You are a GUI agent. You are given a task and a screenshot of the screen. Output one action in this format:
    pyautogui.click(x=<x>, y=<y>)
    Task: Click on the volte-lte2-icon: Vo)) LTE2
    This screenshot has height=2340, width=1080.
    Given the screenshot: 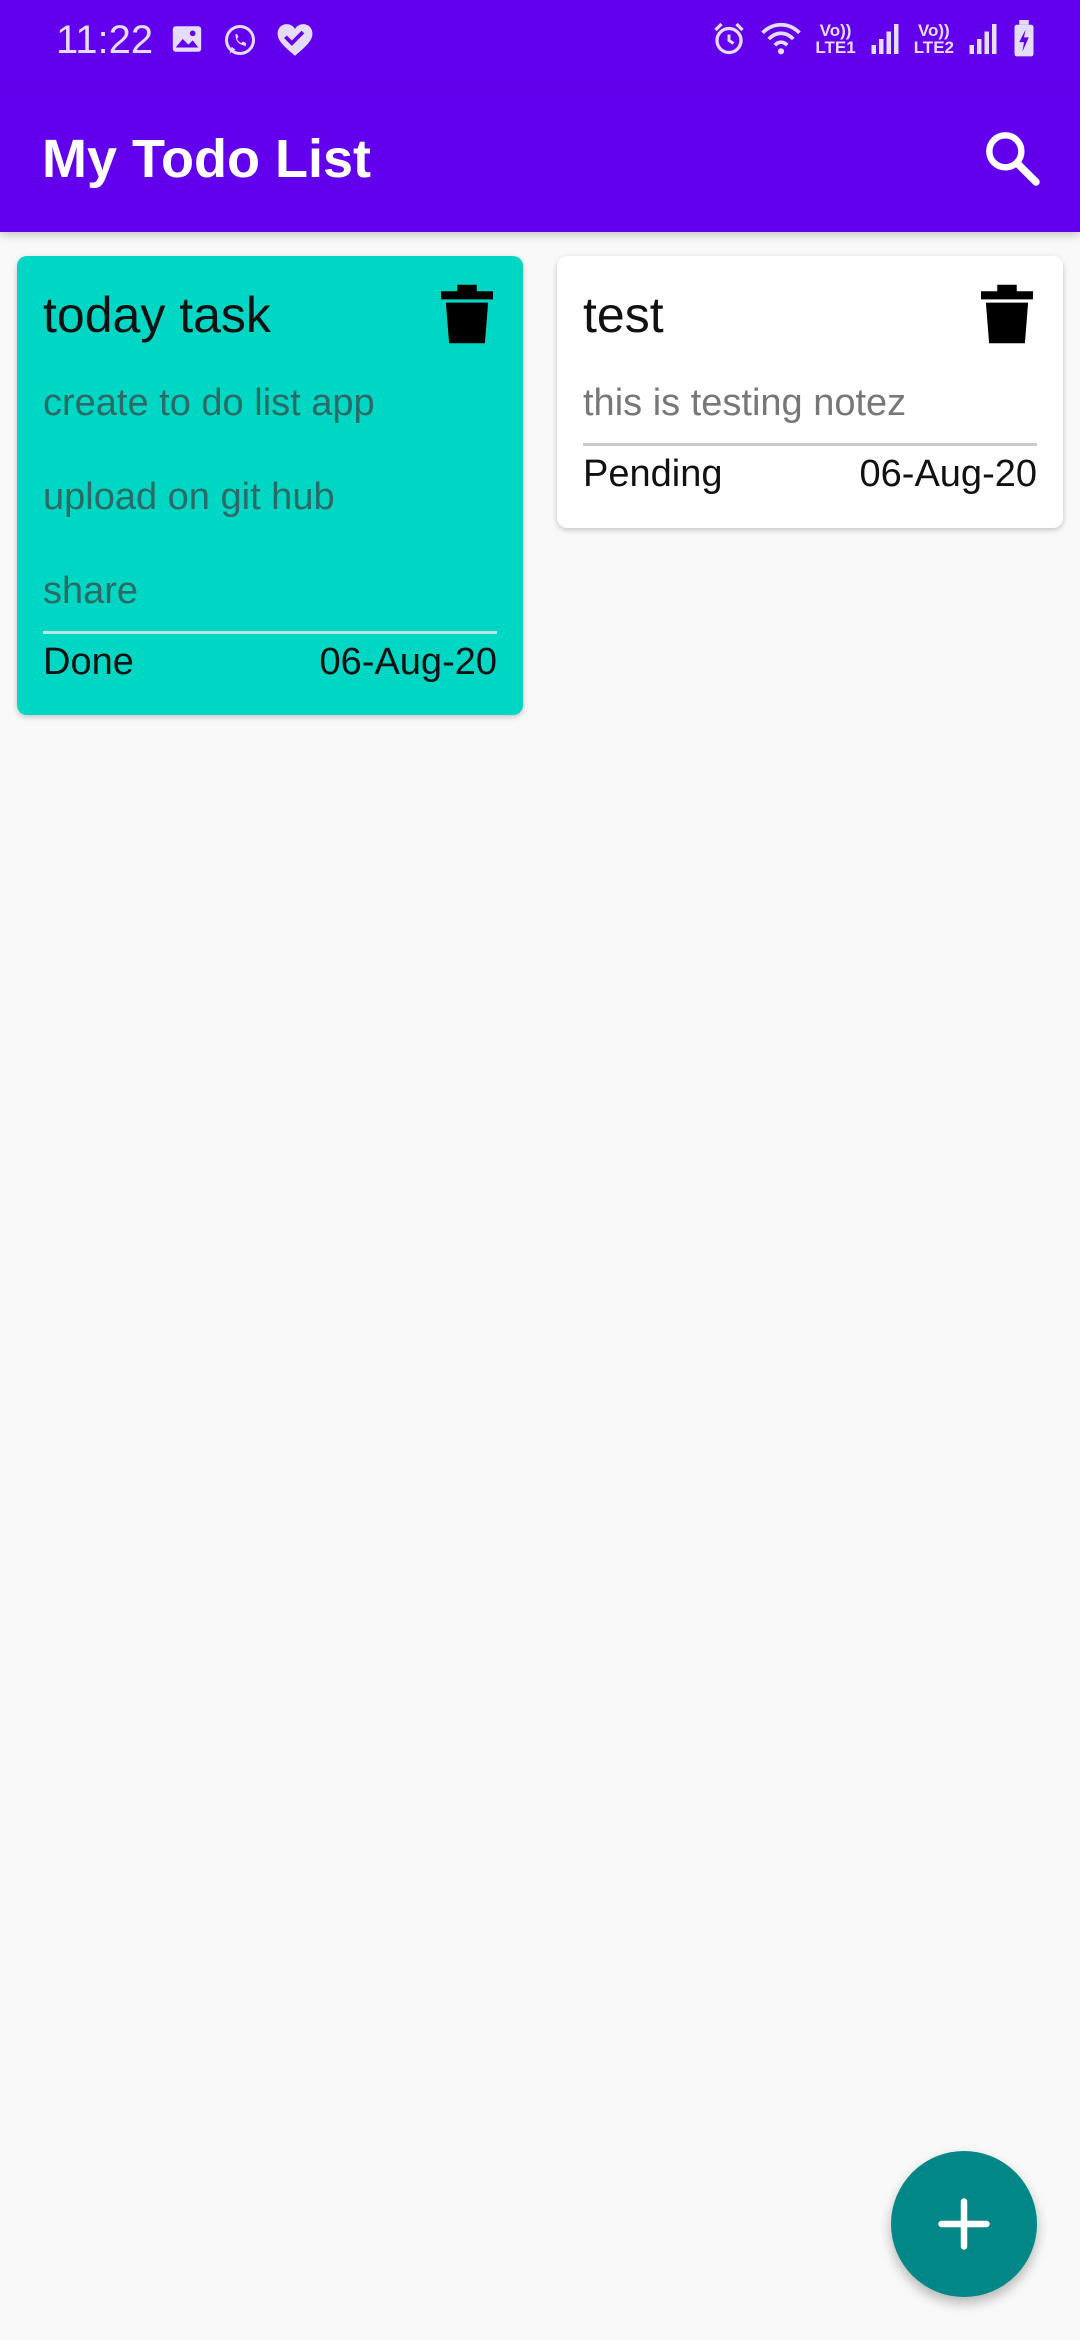 What is the action you would take?
    pyautogui.click(x=934, y=39)
    